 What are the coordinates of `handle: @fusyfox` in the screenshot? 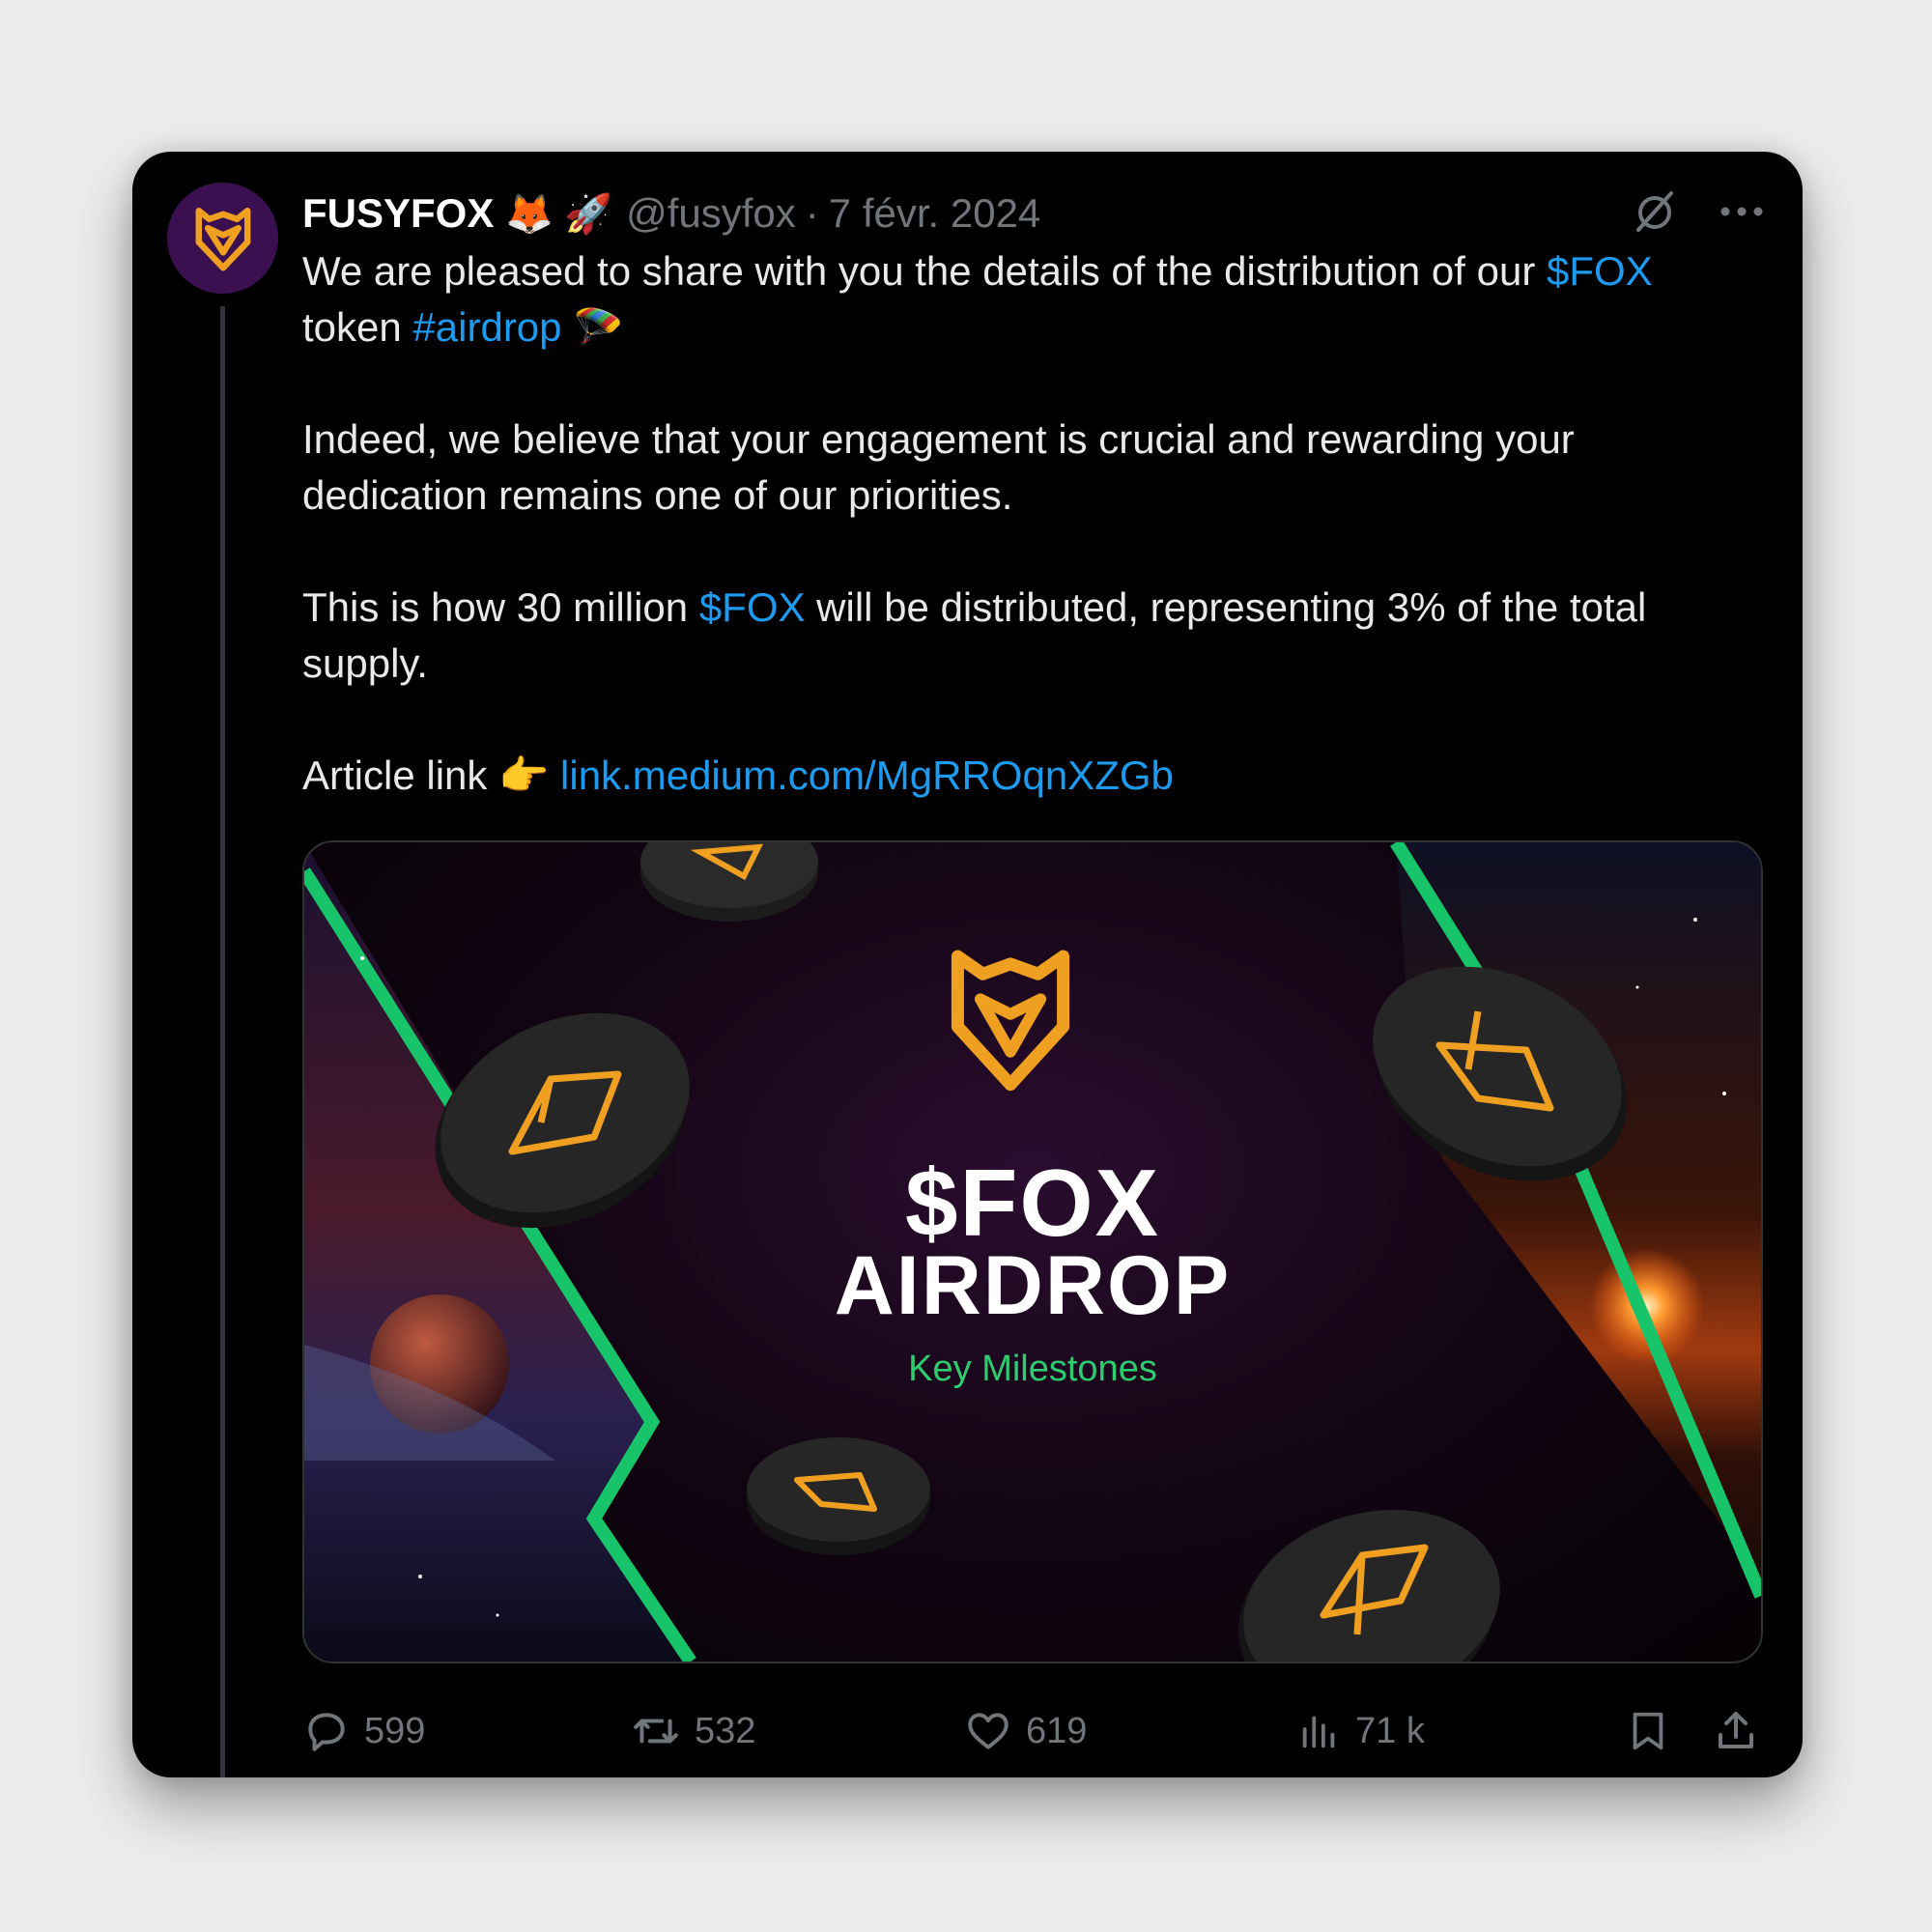 It's located at (711, 213).